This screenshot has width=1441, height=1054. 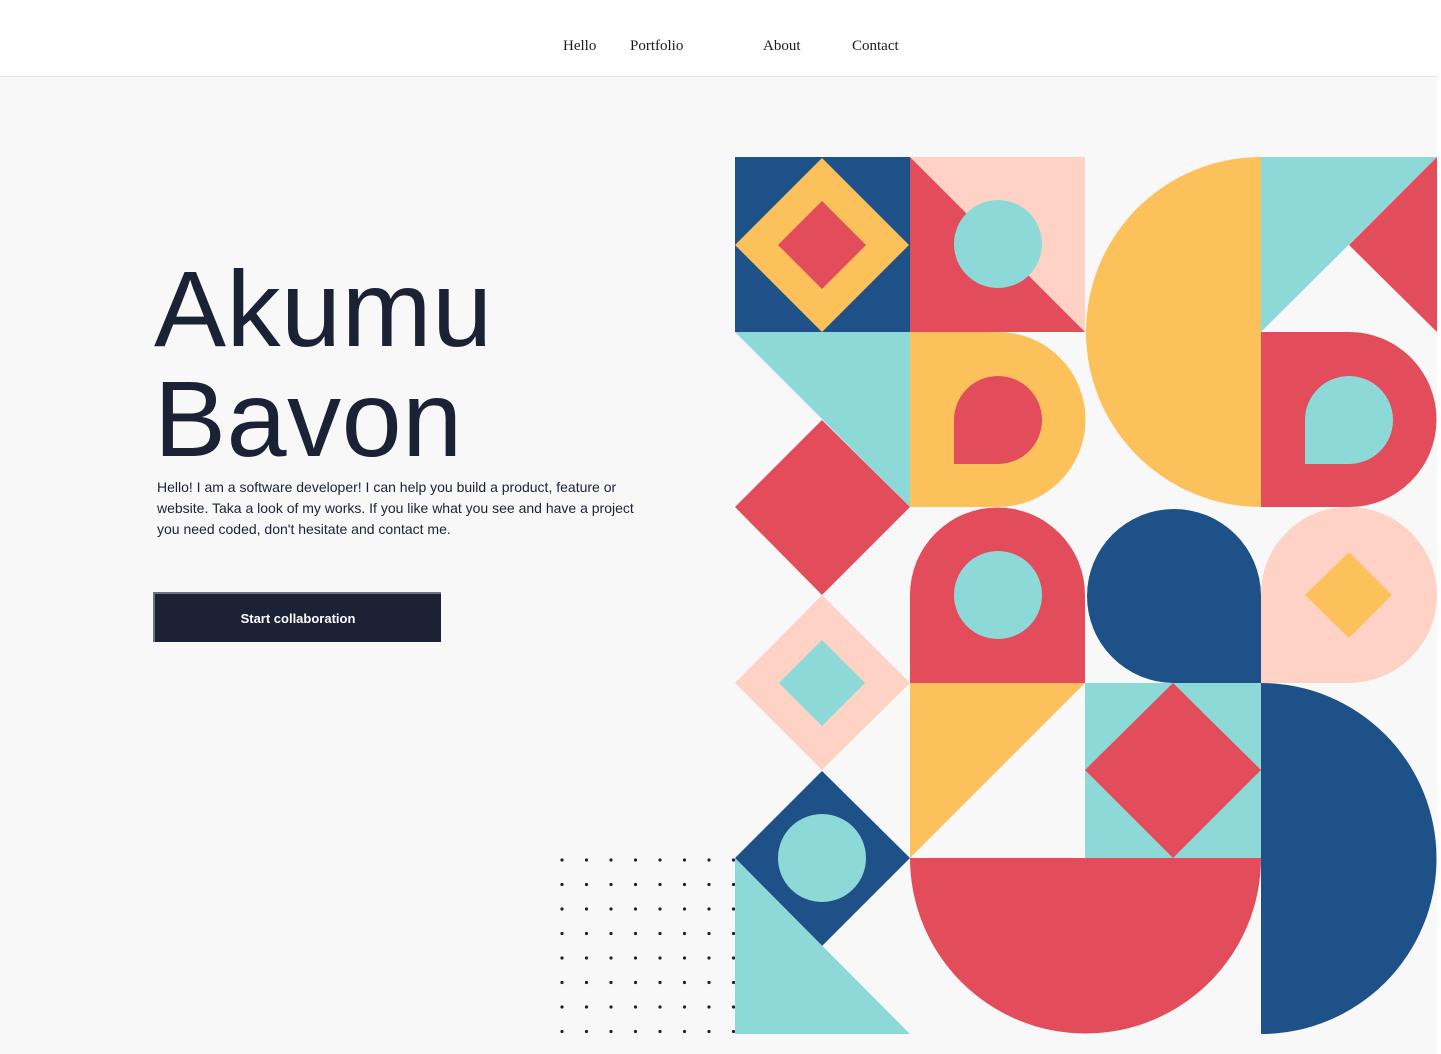 I want to click on tile-navy-teardrop, so click(x=1174, y=596).